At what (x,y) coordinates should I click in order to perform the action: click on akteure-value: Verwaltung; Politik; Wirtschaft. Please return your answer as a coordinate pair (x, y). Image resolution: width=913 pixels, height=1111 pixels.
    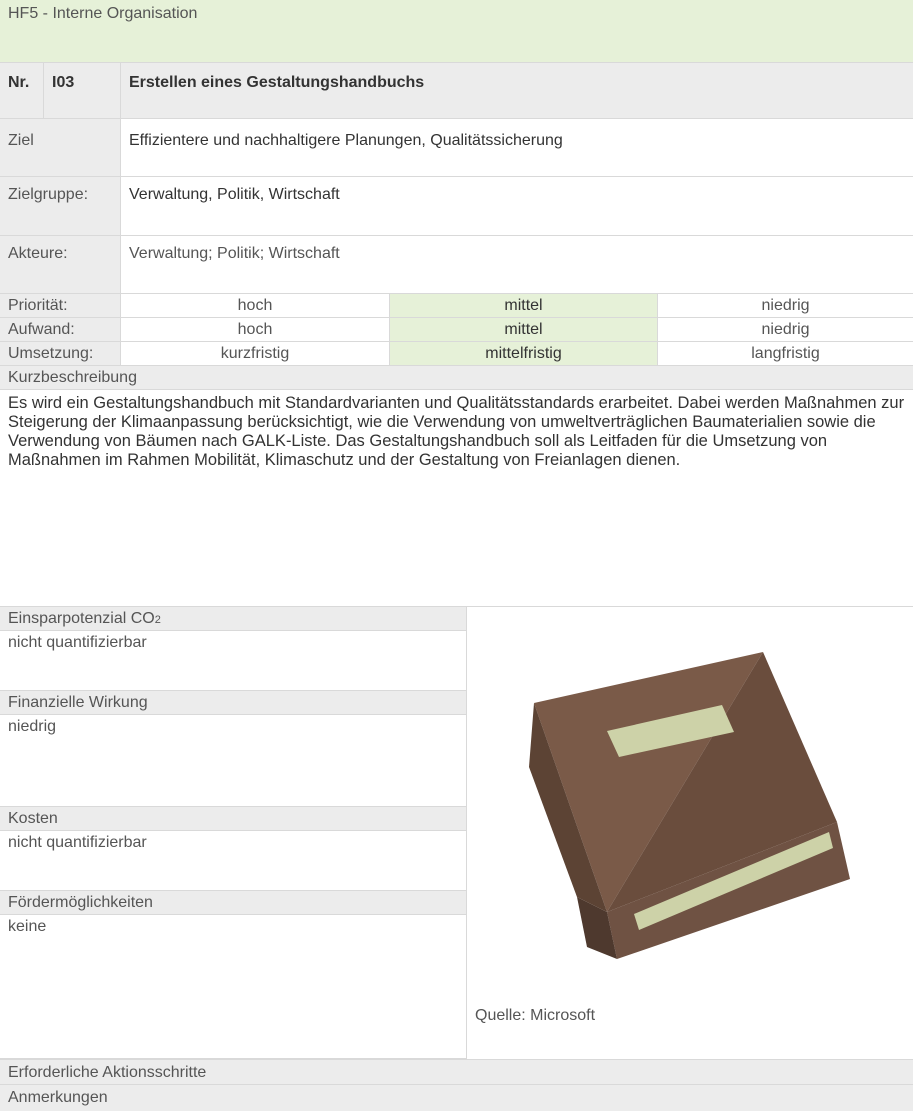
    Looking at the image, I should click on (234, 253).